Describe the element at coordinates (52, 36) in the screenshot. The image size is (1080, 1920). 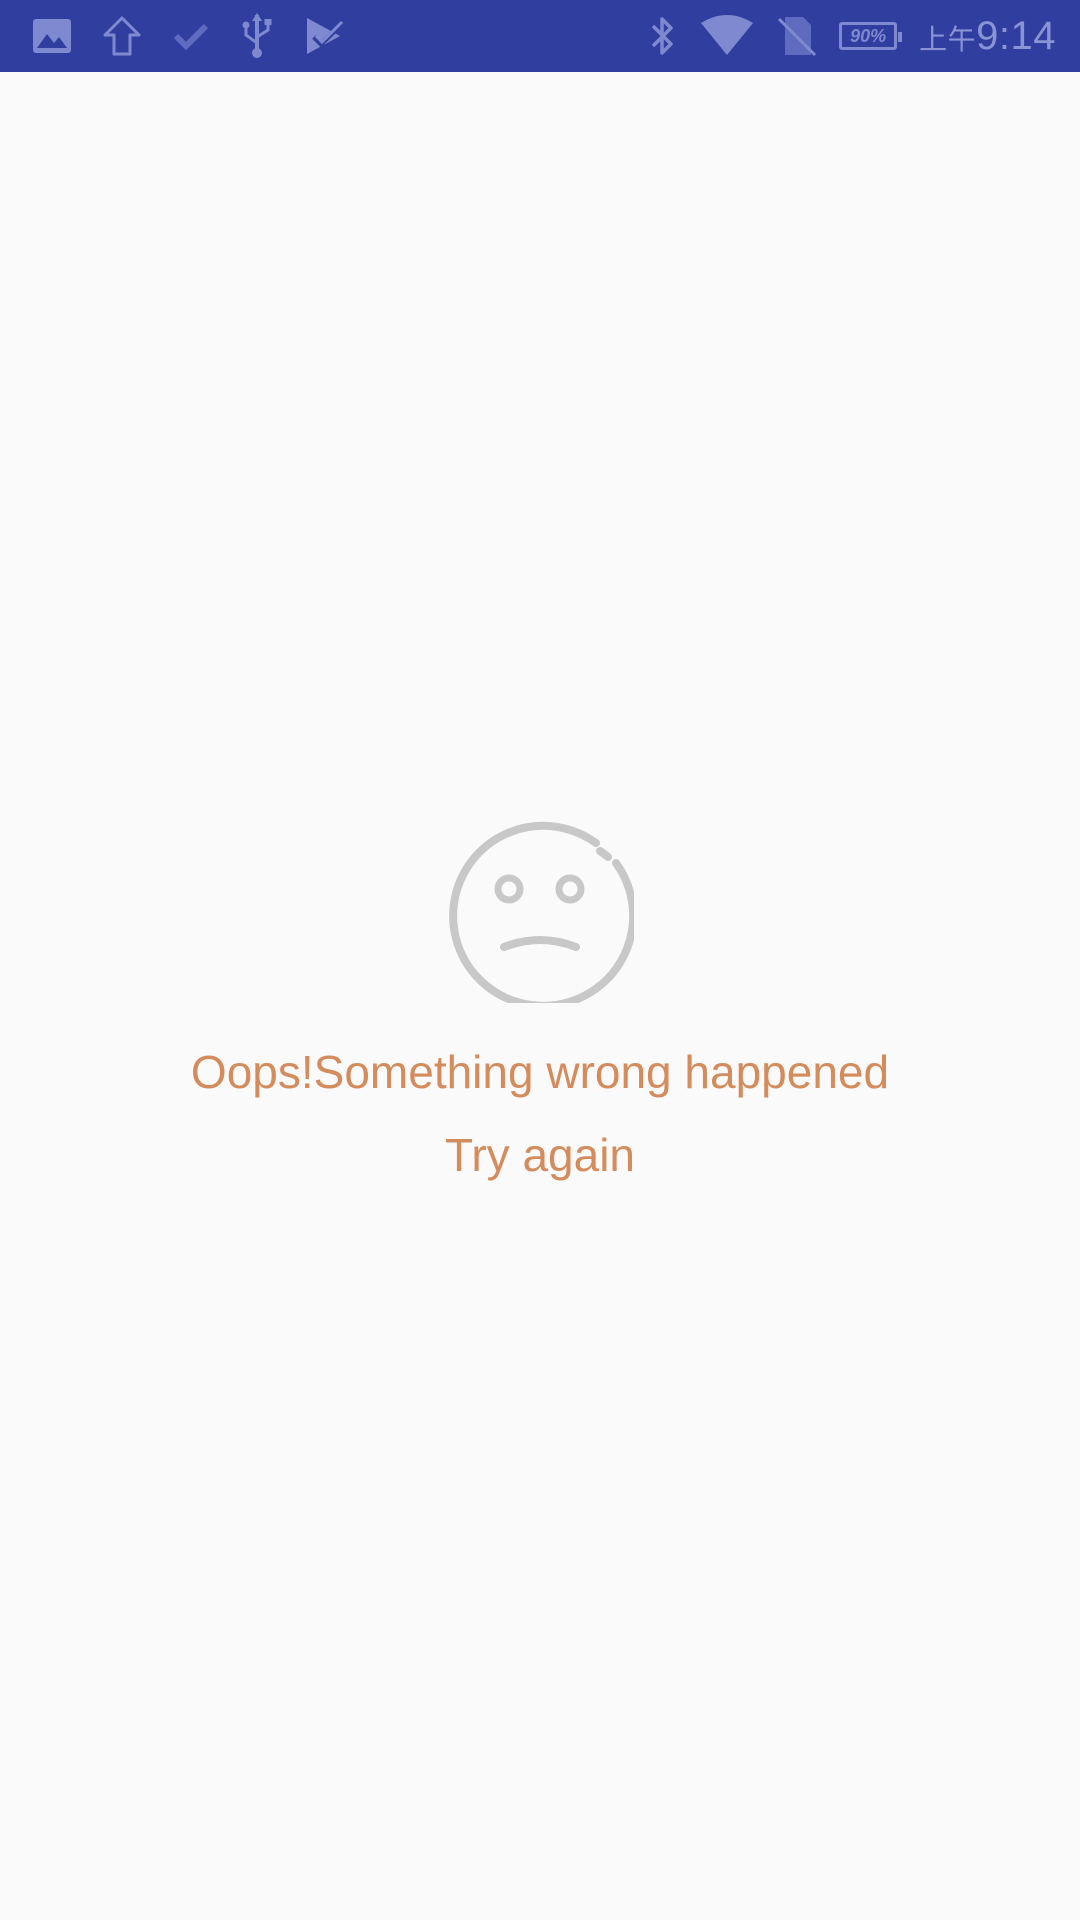
I see `image-icon` at that location.